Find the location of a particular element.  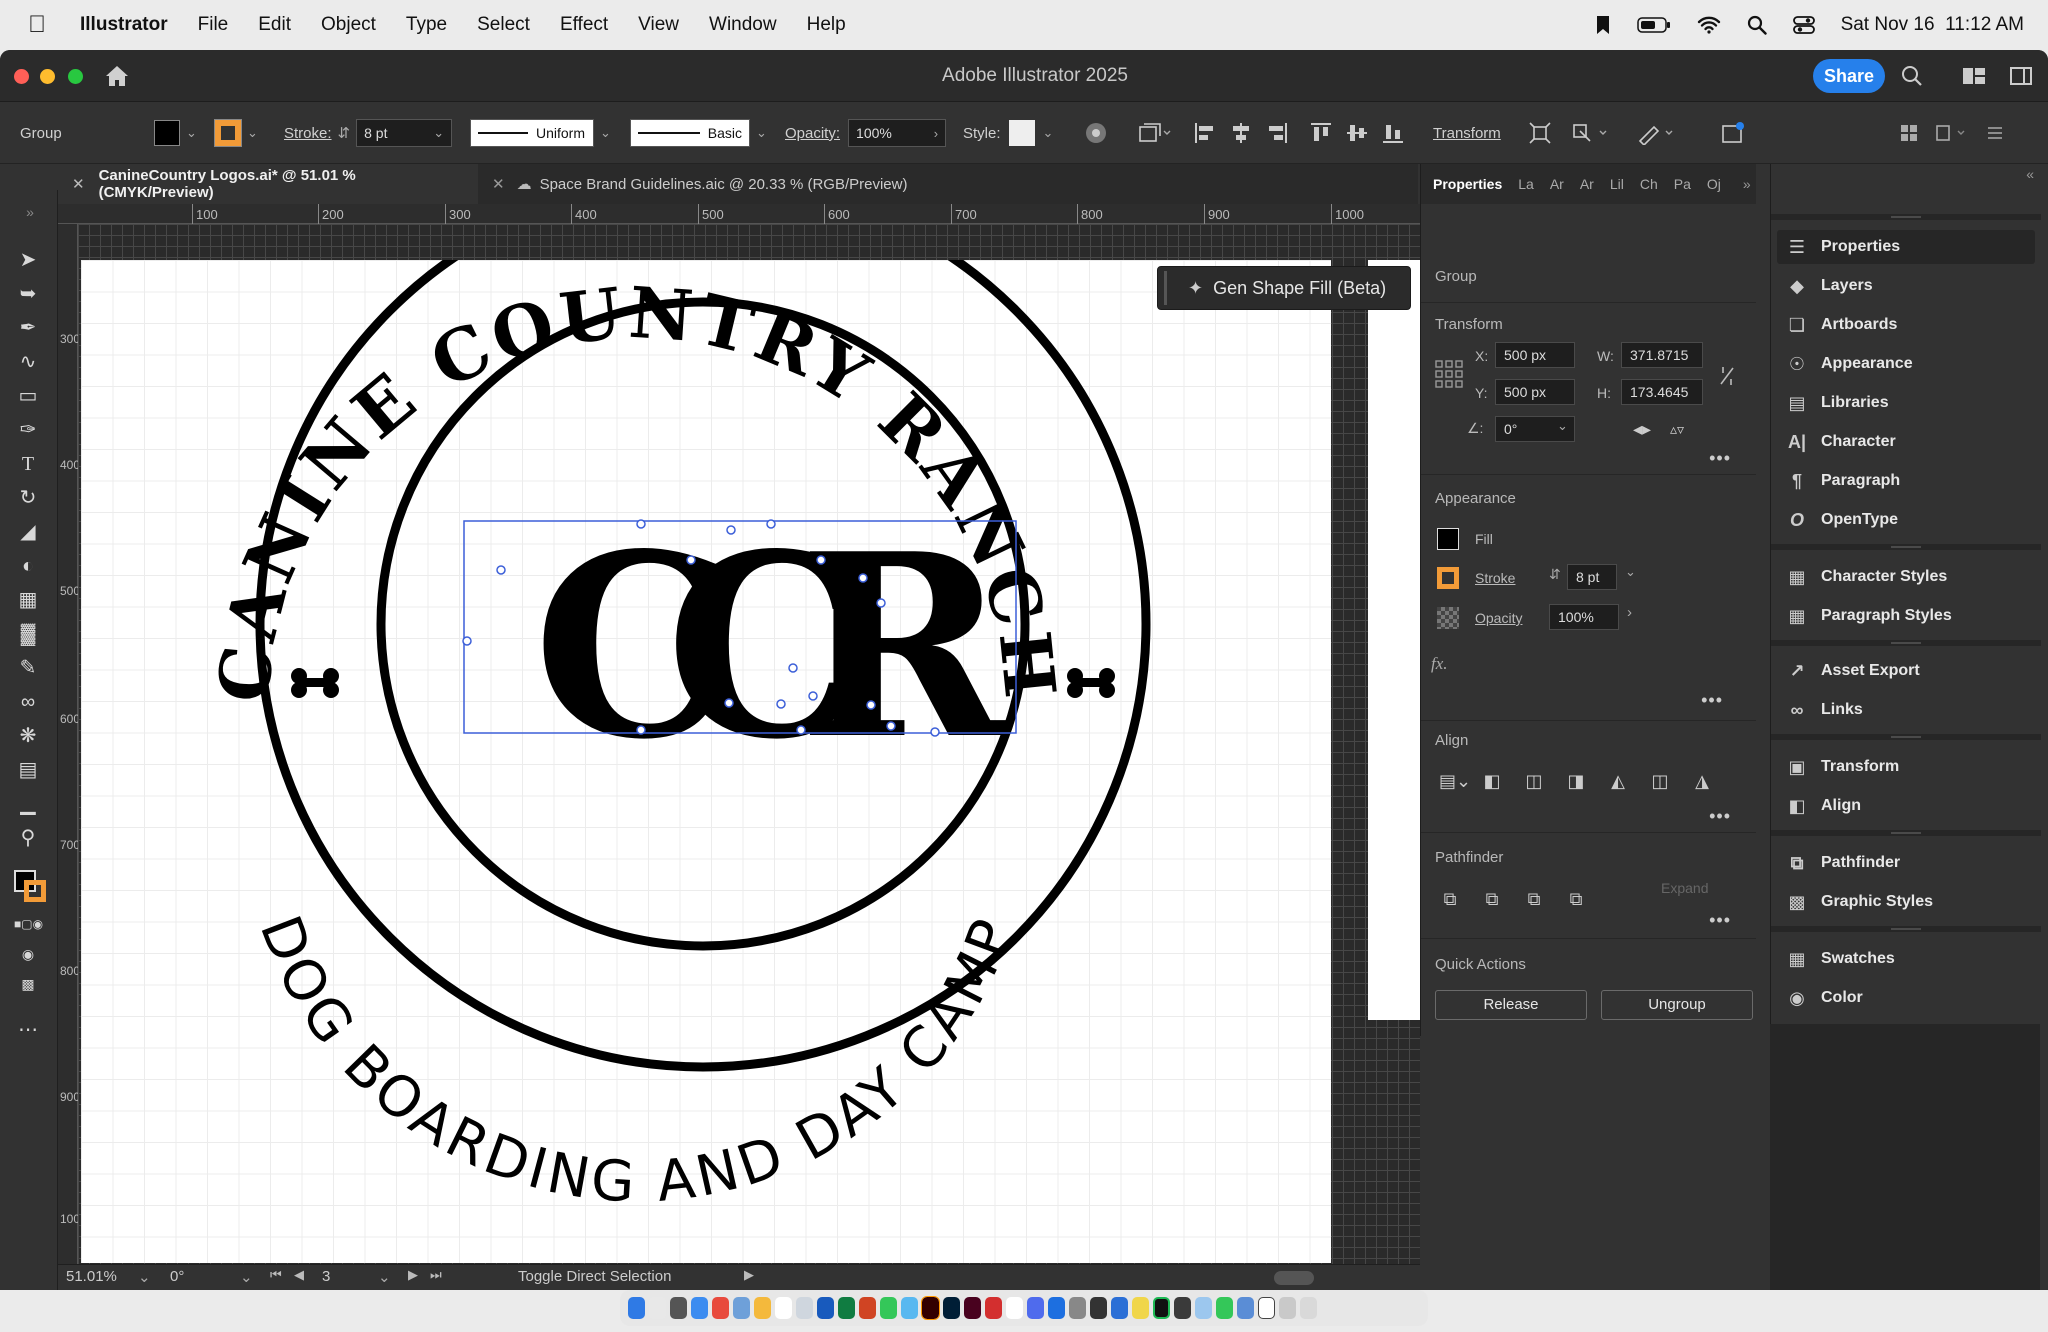

generative-recolor-icon is located at coordinates (1733, 133).